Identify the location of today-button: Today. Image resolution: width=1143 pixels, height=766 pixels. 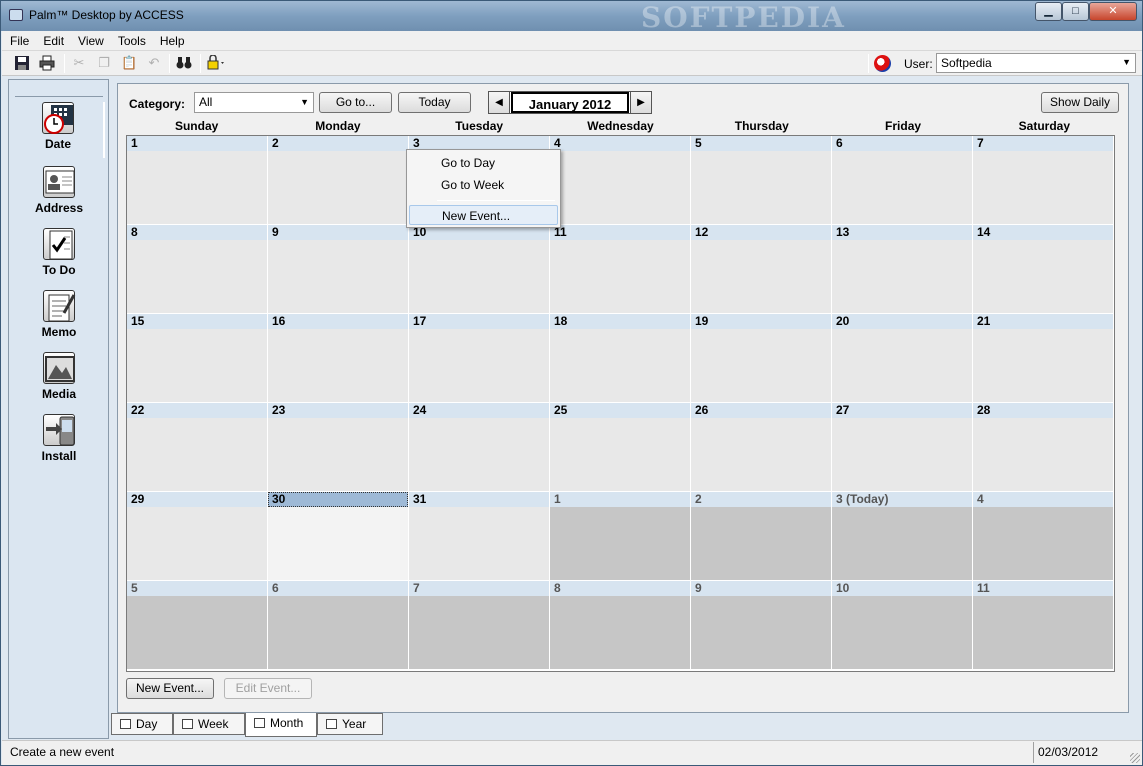
(434, 102).